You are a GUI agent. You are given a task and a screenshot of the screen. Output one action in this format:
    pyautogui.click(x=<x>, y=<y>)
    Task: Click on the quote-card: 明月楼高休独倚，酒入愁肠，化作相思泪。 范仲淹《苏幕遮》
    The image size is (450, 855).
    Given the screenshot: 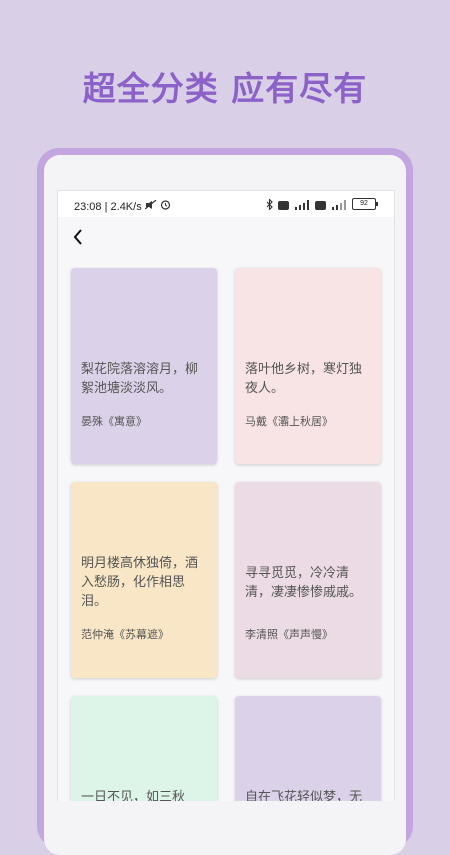 What is the action you would take?
    pyautogui.click(x=144, y=580)
    